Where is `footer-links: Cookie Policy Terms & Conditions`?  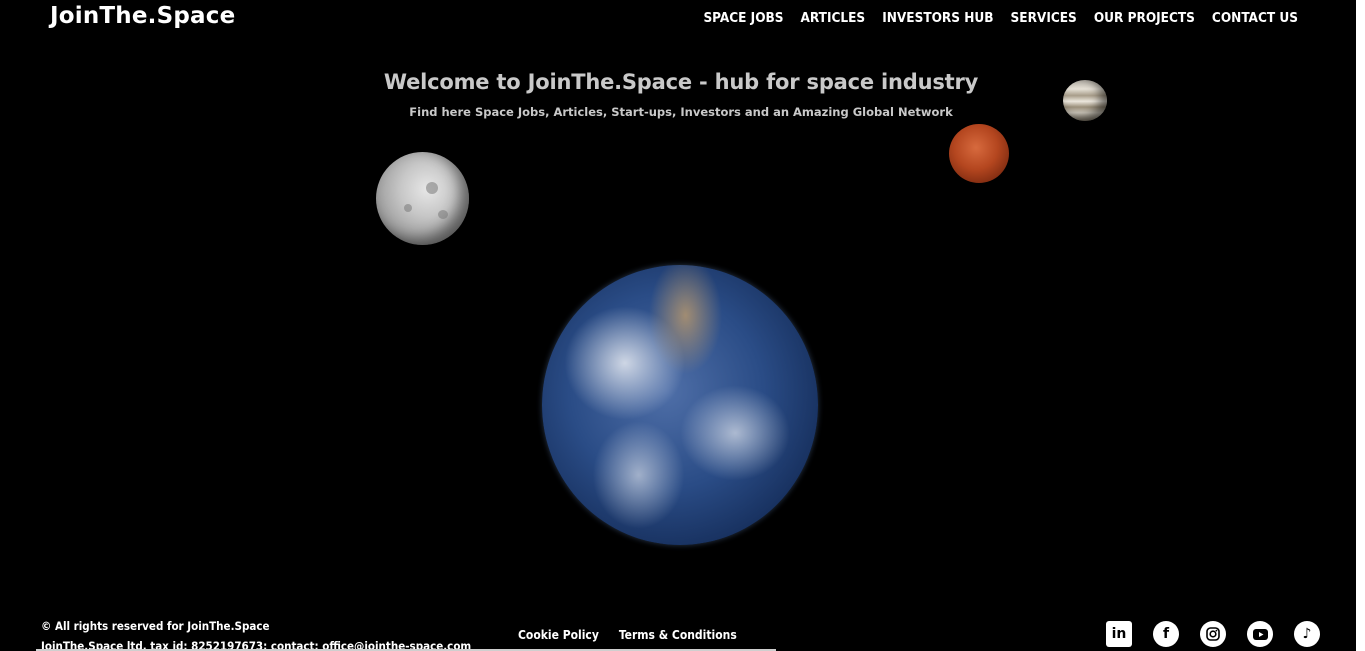 footer-links: Cookie Policy Terms & Conditions is located at coordinates (627, 635).